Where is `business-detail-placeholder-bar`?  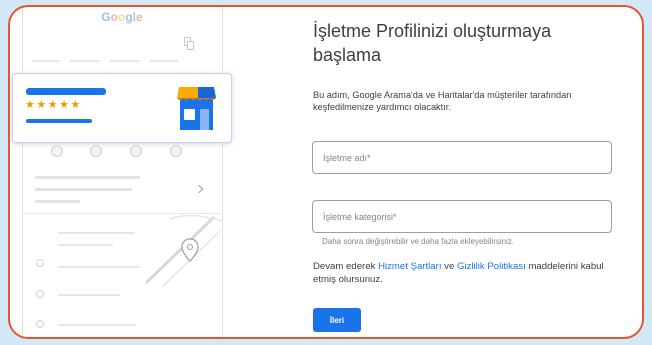 business-detail-placeholder-bar is located at coordinates (59, 121).